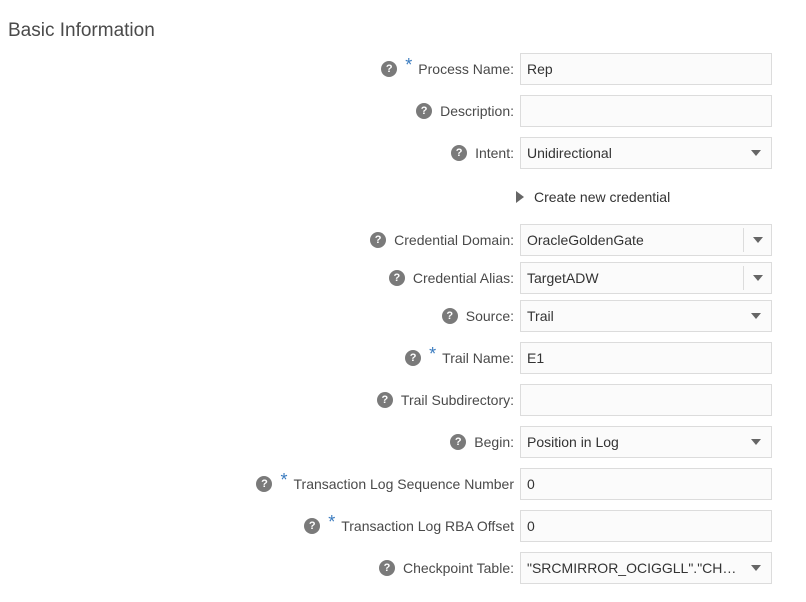  I want to click on credential-alias-label: Credential Alias:, so click(463, 278).